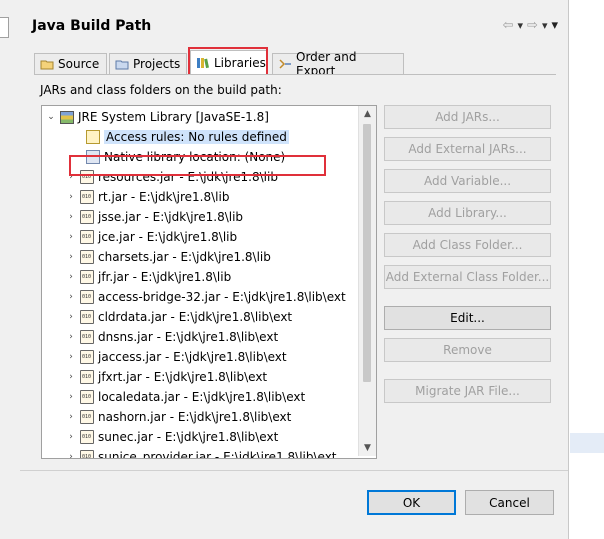 The image size is (604, 539). Describe the element at coordinates (508, 26) in the screenshot. I see `back-arrow-icon: ⇦` at that location.